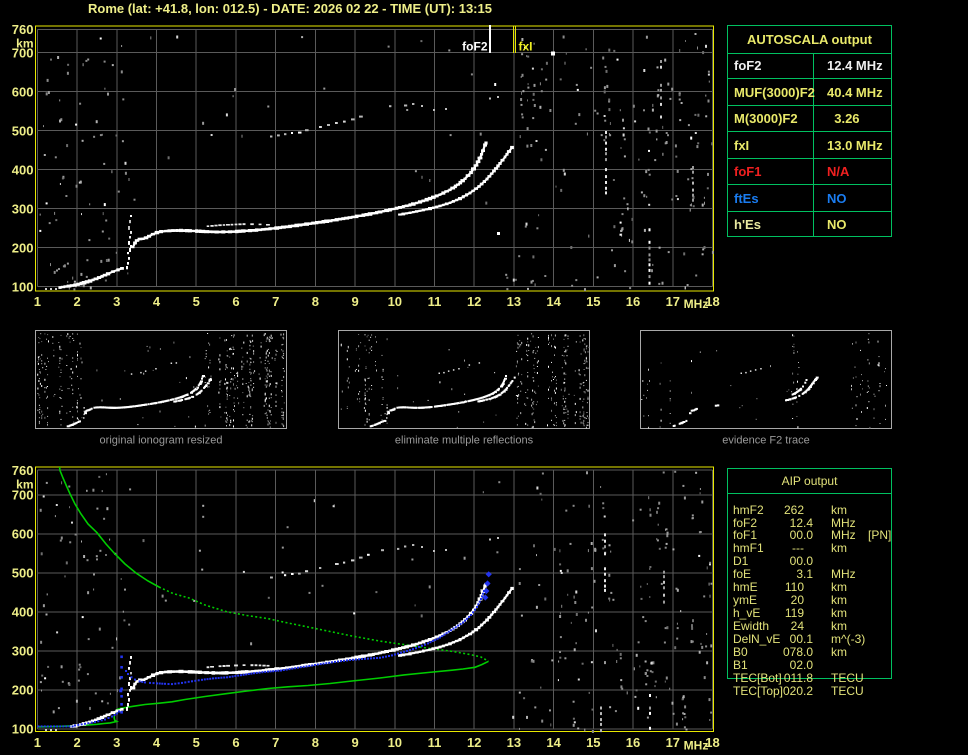 The image size is (968, 755). What do you see at coordinates (464, 441) in the screenshot?
I see `svg-text: eliminate multiple reflections` at bounding box center [464, 441].